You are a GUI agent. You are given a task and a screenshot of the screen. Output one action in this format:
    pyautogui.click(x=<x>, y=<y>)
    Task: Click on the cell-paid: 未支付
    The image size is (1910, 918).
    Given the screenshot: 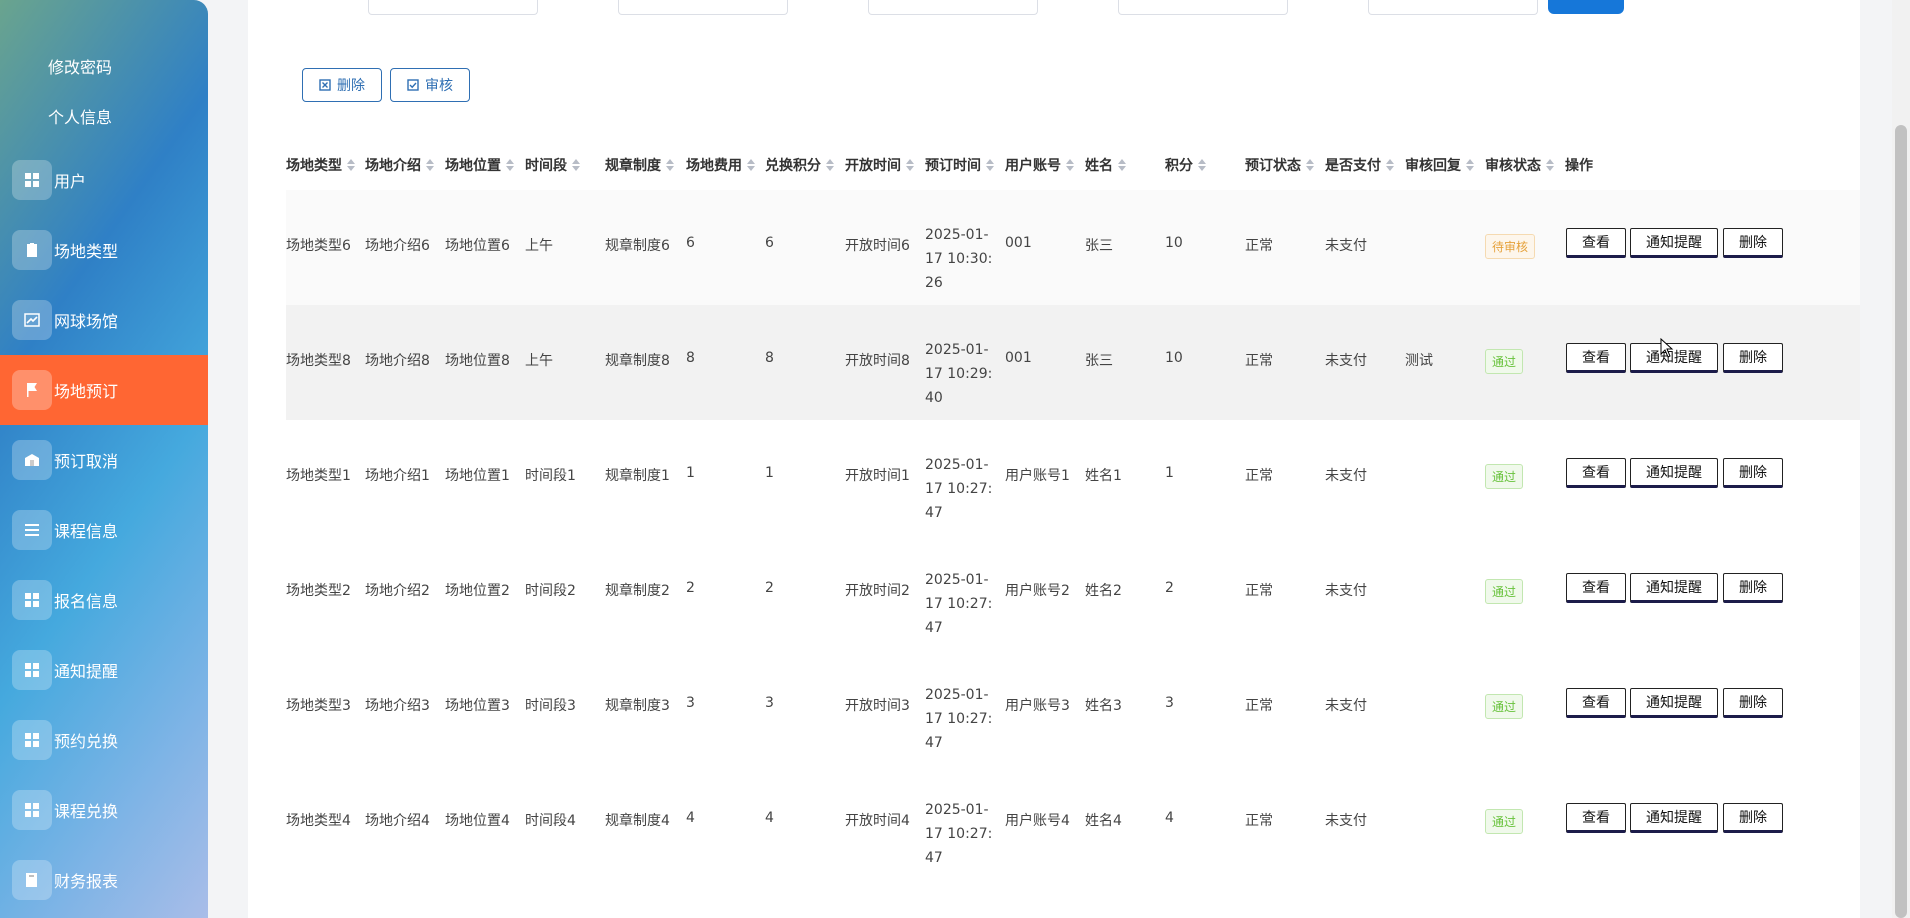 What is the action you would take?
    pyautogui.click(x=1346, y=246)
    